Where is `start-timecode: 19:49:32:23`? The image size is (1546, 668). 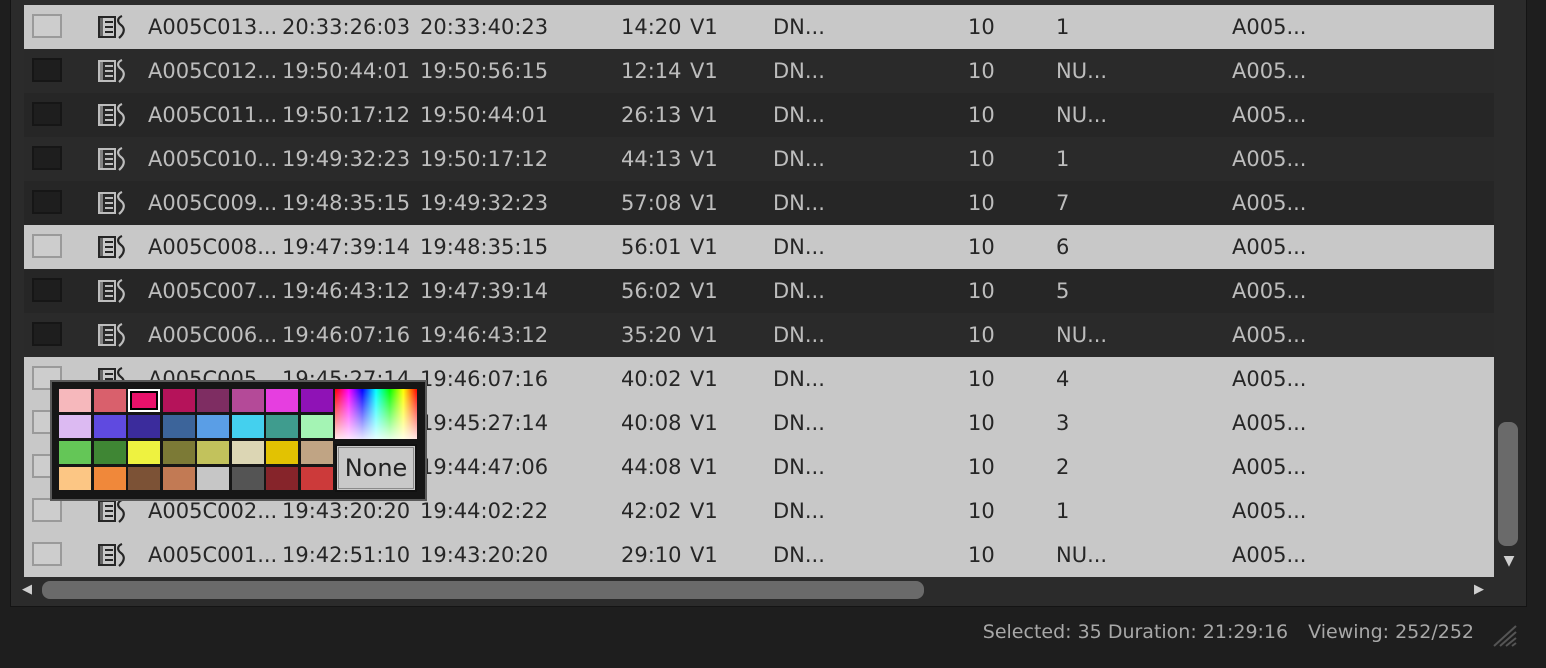 start-timecode: 19:49:32:23 is located at coordinates (346, 159).